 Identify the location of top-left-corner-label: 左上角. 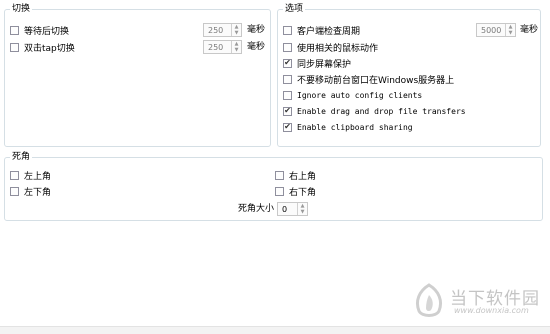
(38, 176).